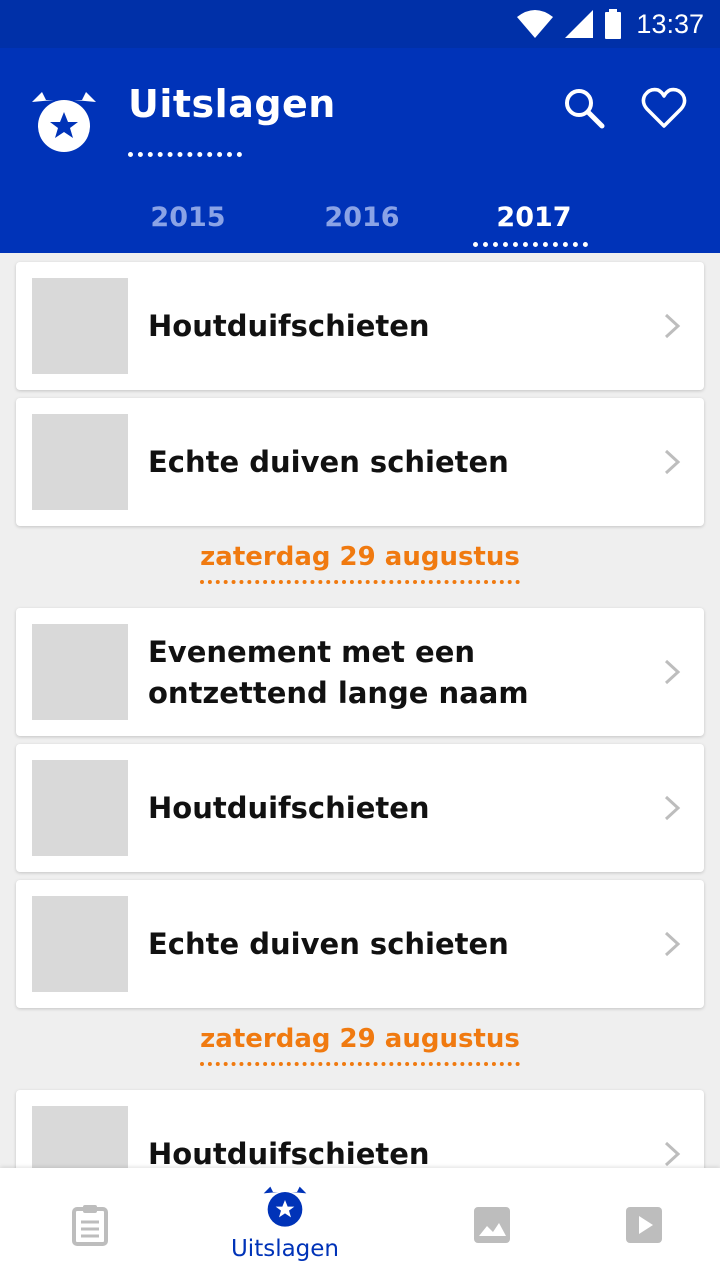 The image size is (720, 1280). I want to click on nav-item-uitslagen: Uitslagen, so click(285, 1224).